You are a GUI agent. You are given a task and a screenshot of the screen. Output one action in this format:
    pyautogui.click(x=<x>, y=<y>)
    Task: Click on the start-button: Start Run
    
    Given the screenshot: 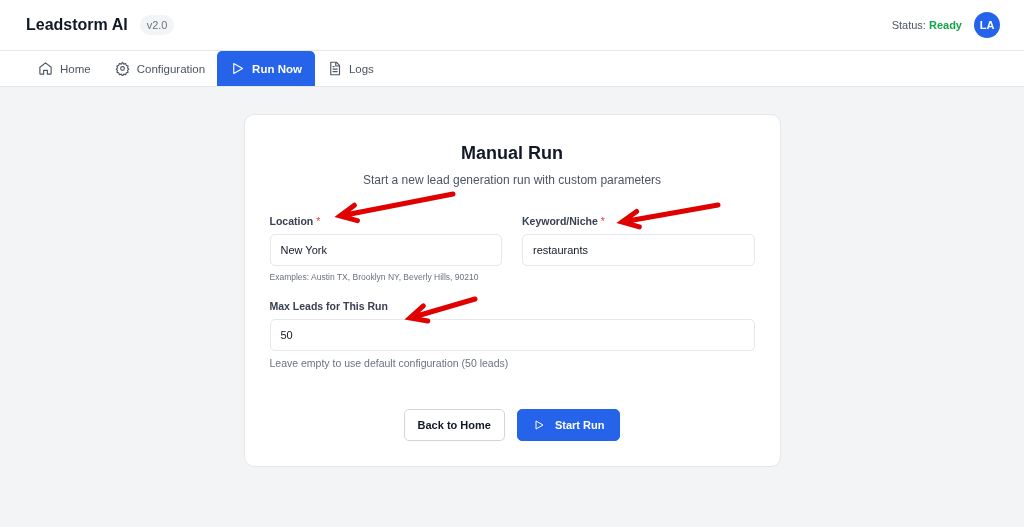 What is the action you would take?
    pyautogui.click(x=568, y=425)
    